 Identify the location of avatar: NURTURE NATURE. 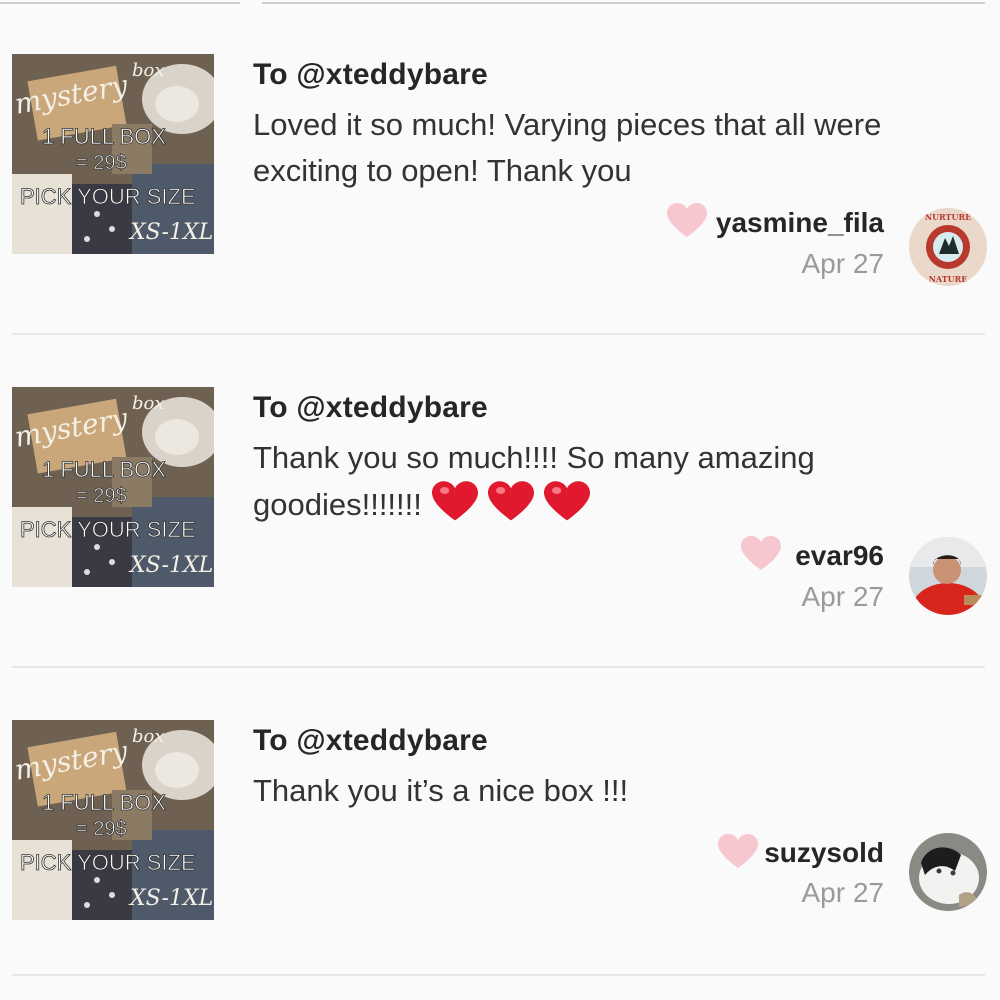
(948, 247).